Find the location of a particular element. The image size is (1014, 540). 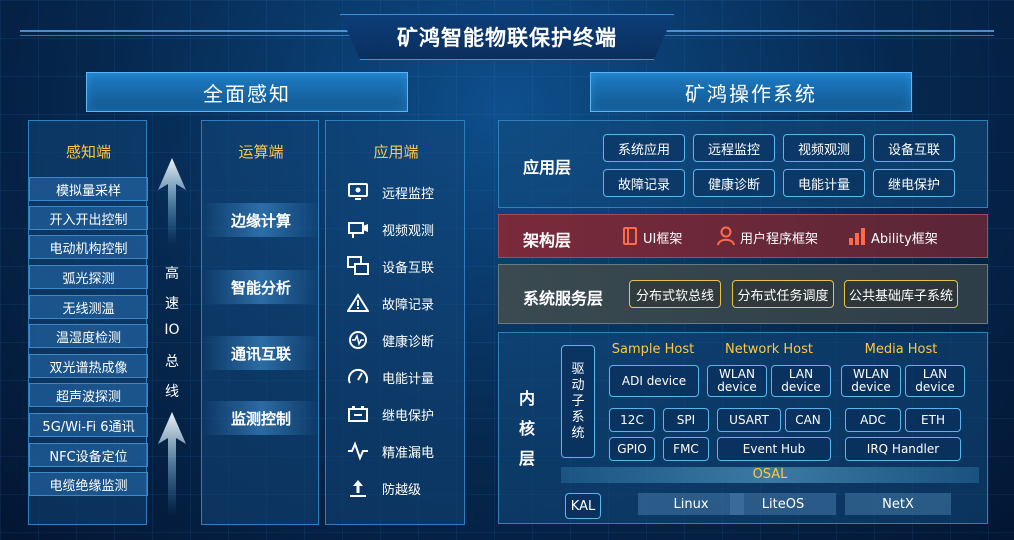

sensing-title: 感知端 is located at coordinates (88, 152).